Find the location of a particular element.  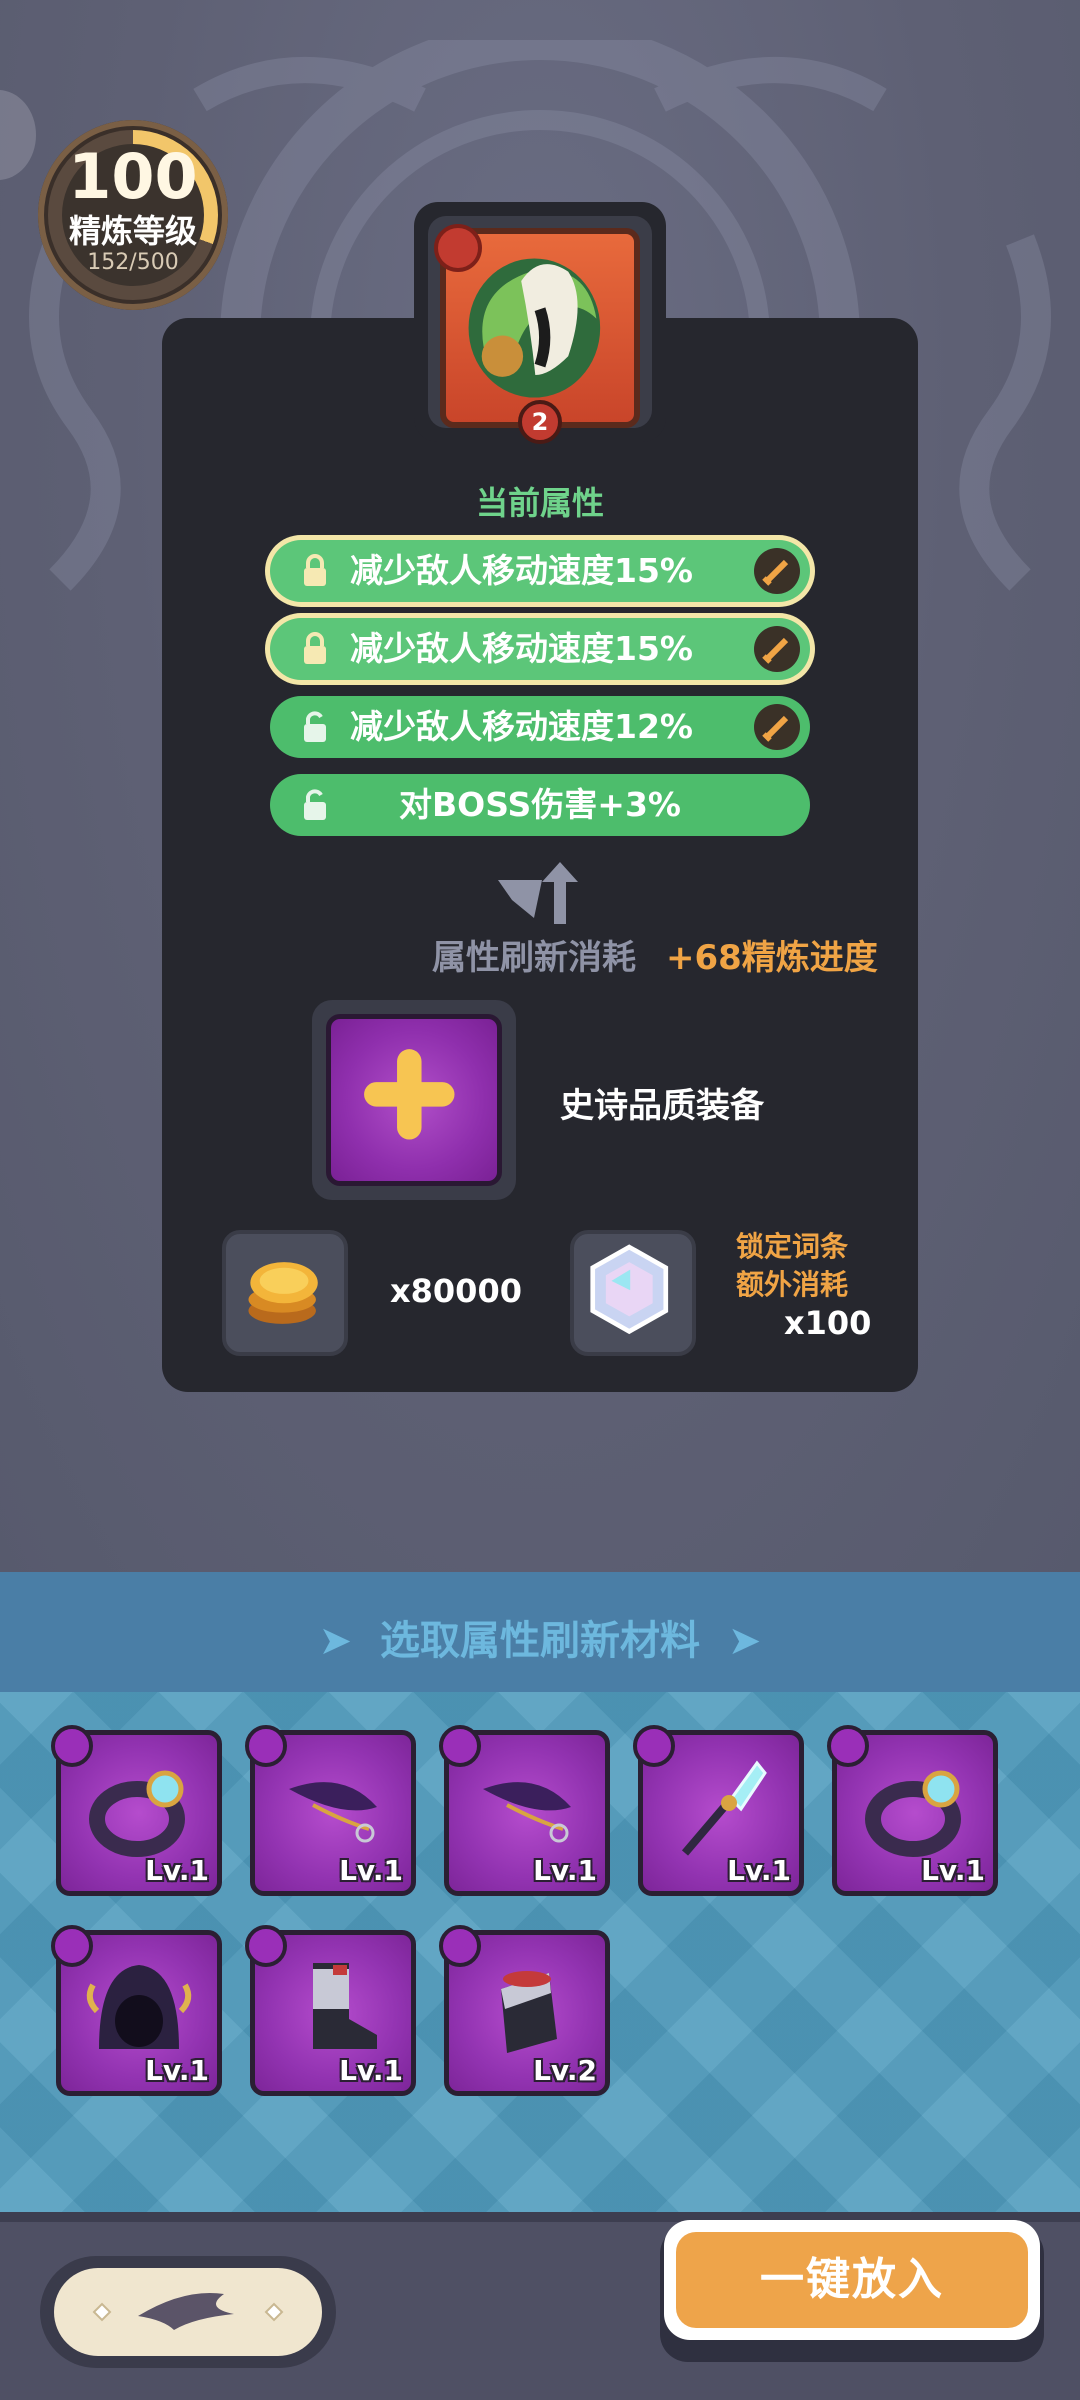

refresh-cost-label: 属性刷新消耗 is located at coordinates (534, 958).